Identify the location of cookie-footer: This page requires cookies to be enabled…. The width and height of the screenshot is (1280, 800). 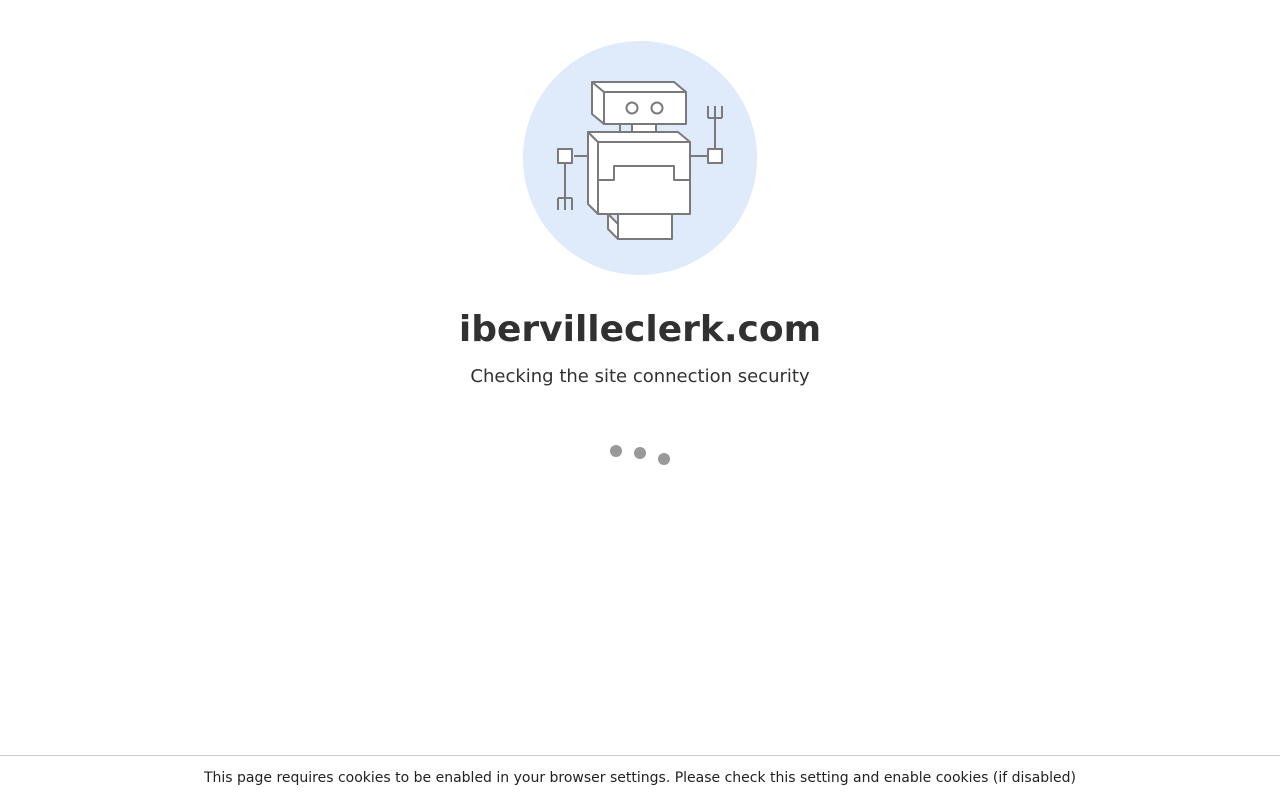
(640, 777).